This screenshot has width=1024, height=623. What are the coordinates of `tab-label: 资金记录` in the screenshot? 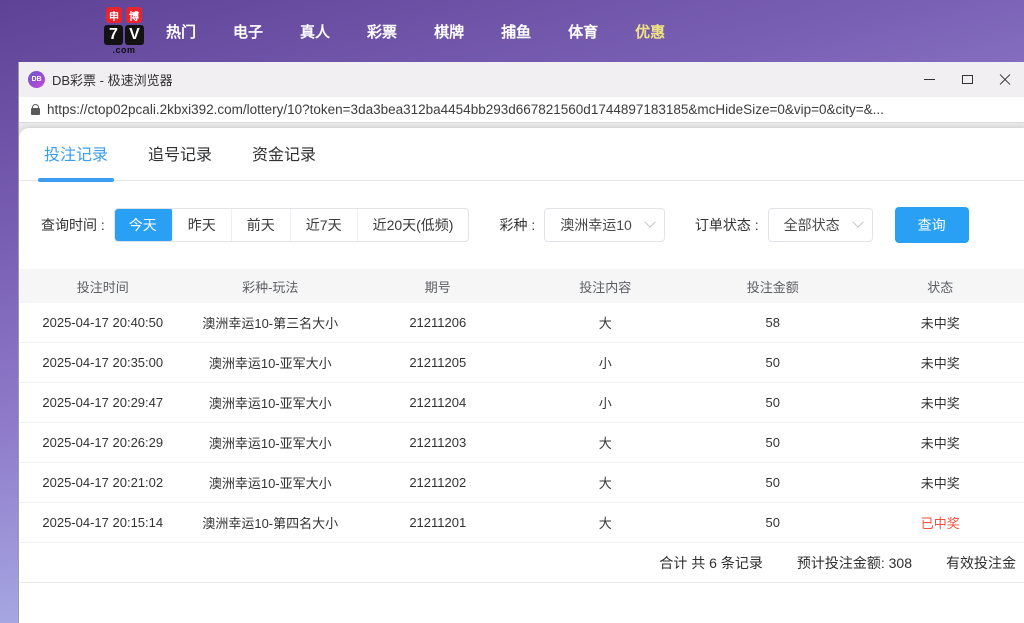 It's located at (284, 155).